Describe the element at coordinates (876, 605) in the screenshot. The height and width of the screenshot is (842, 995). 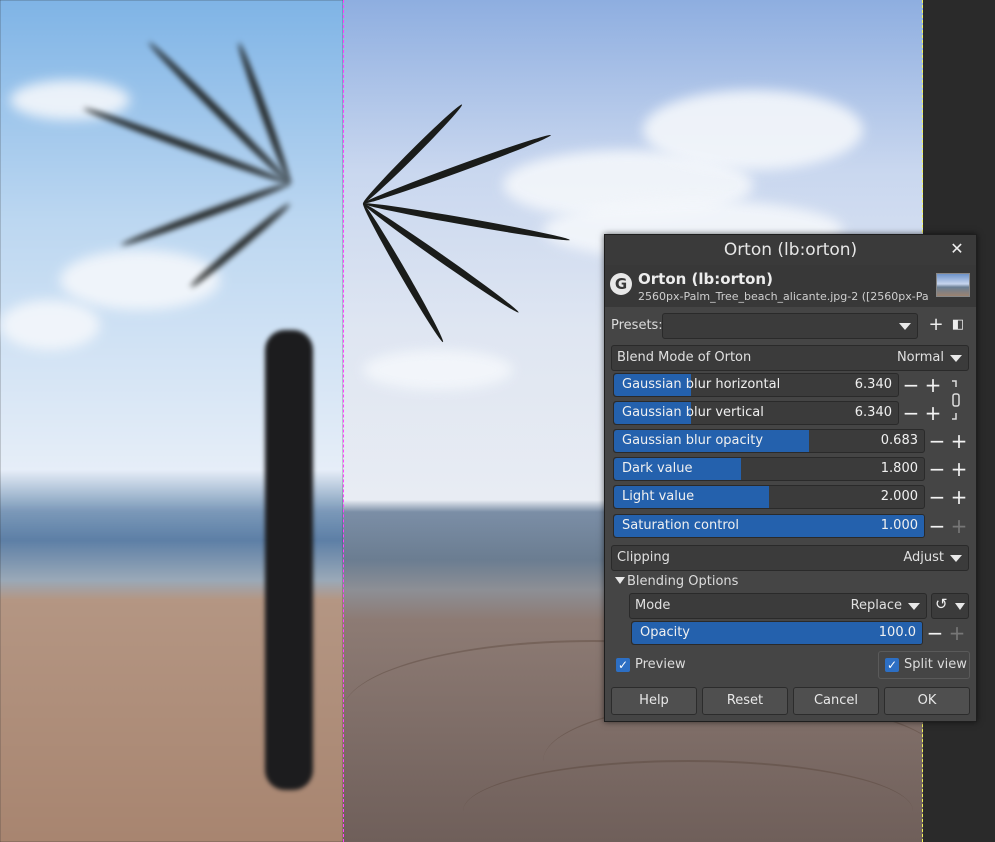
I see `mode-value: Replace` at that location.